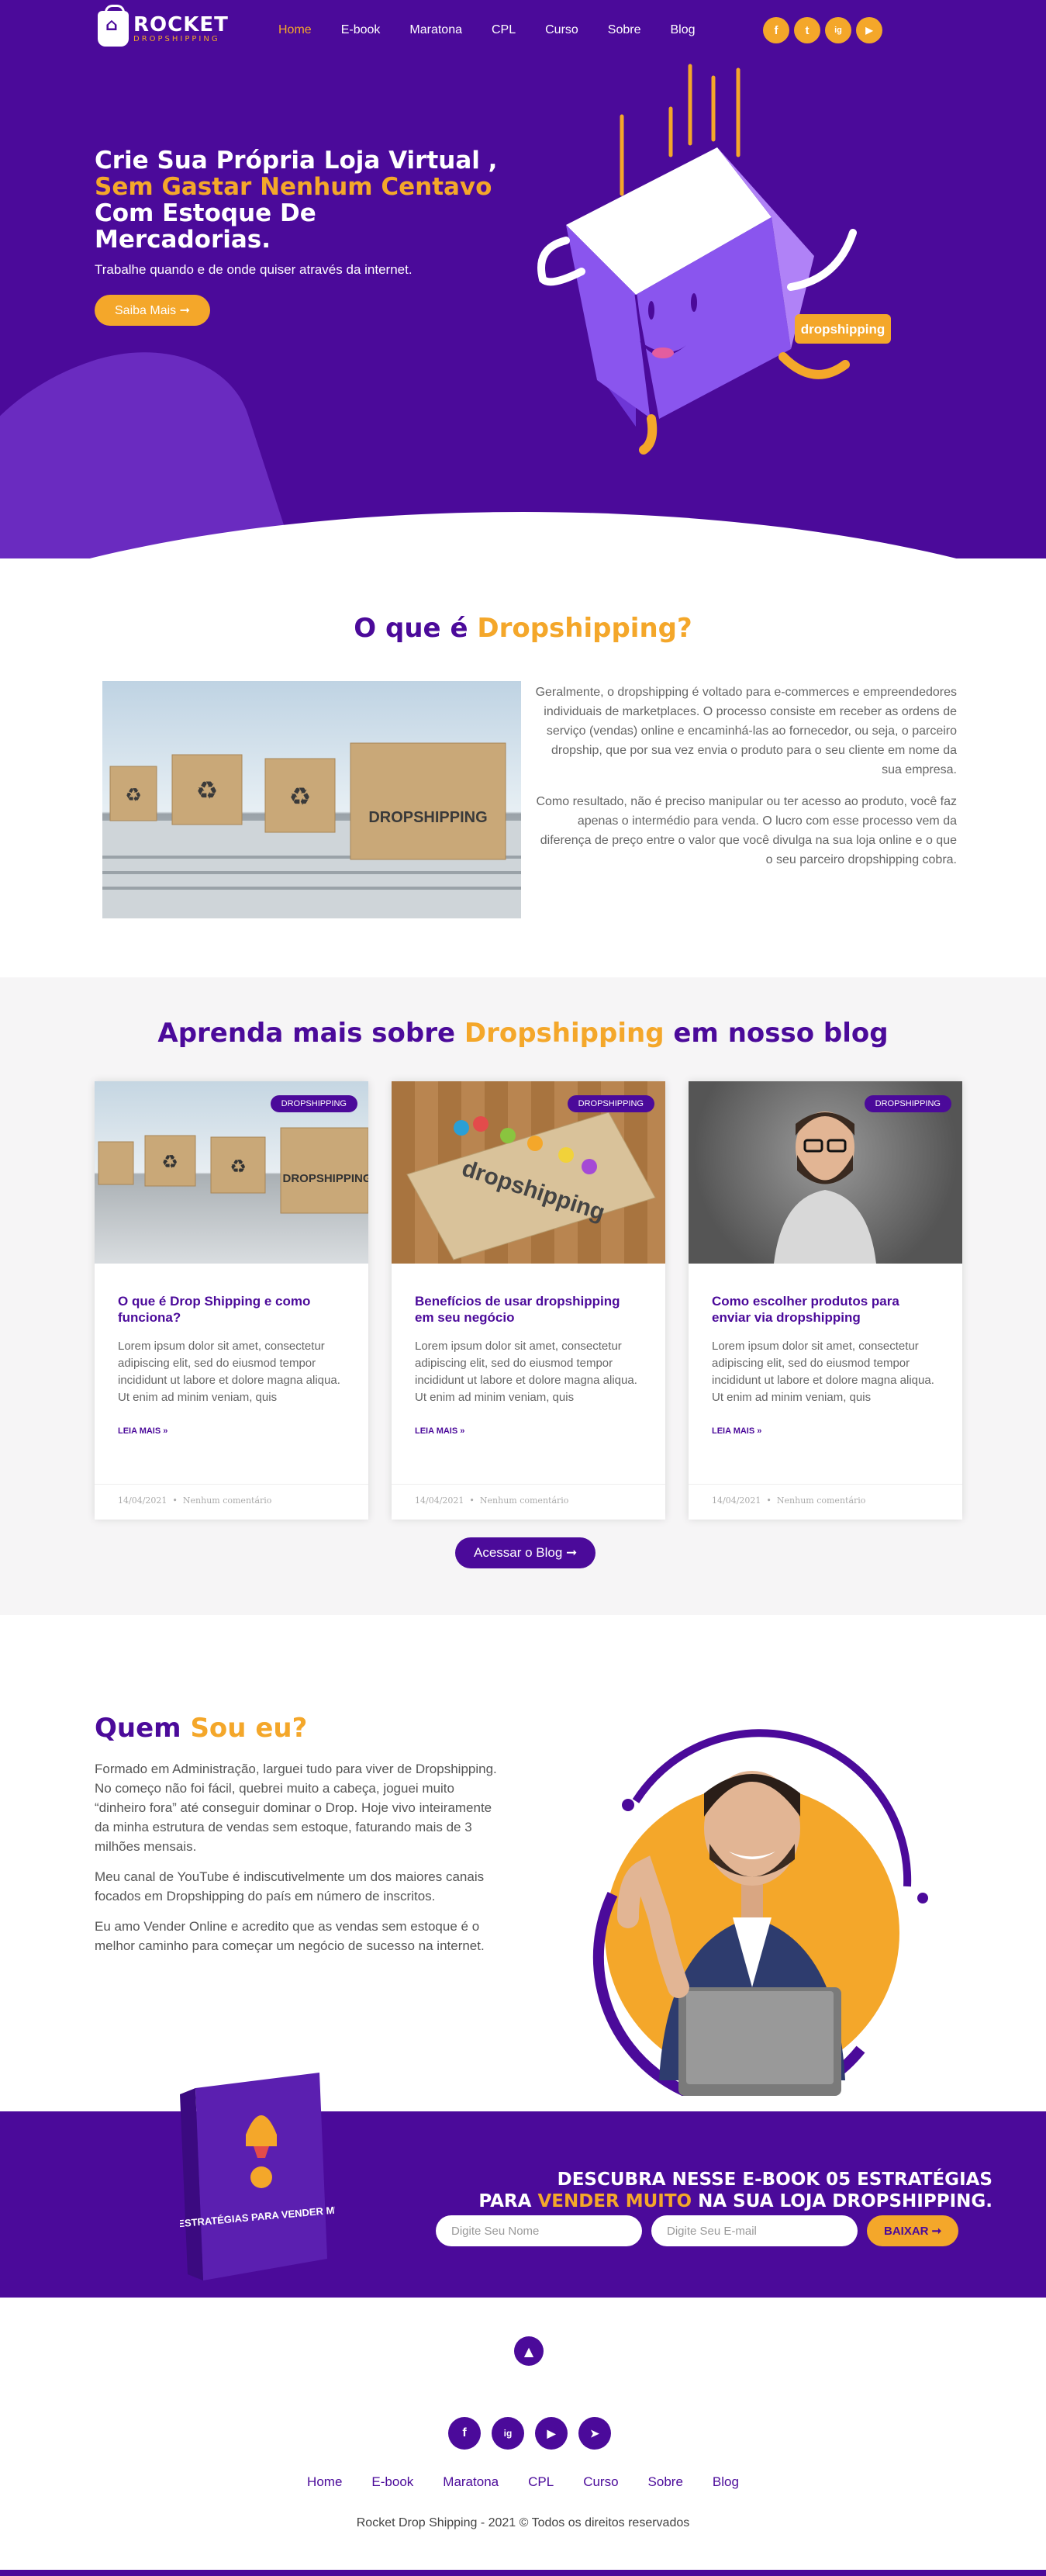 The image size is (1046, 2576). I want to click on blog-title-part: Aprenda mais sobre, so click(310, 1033).